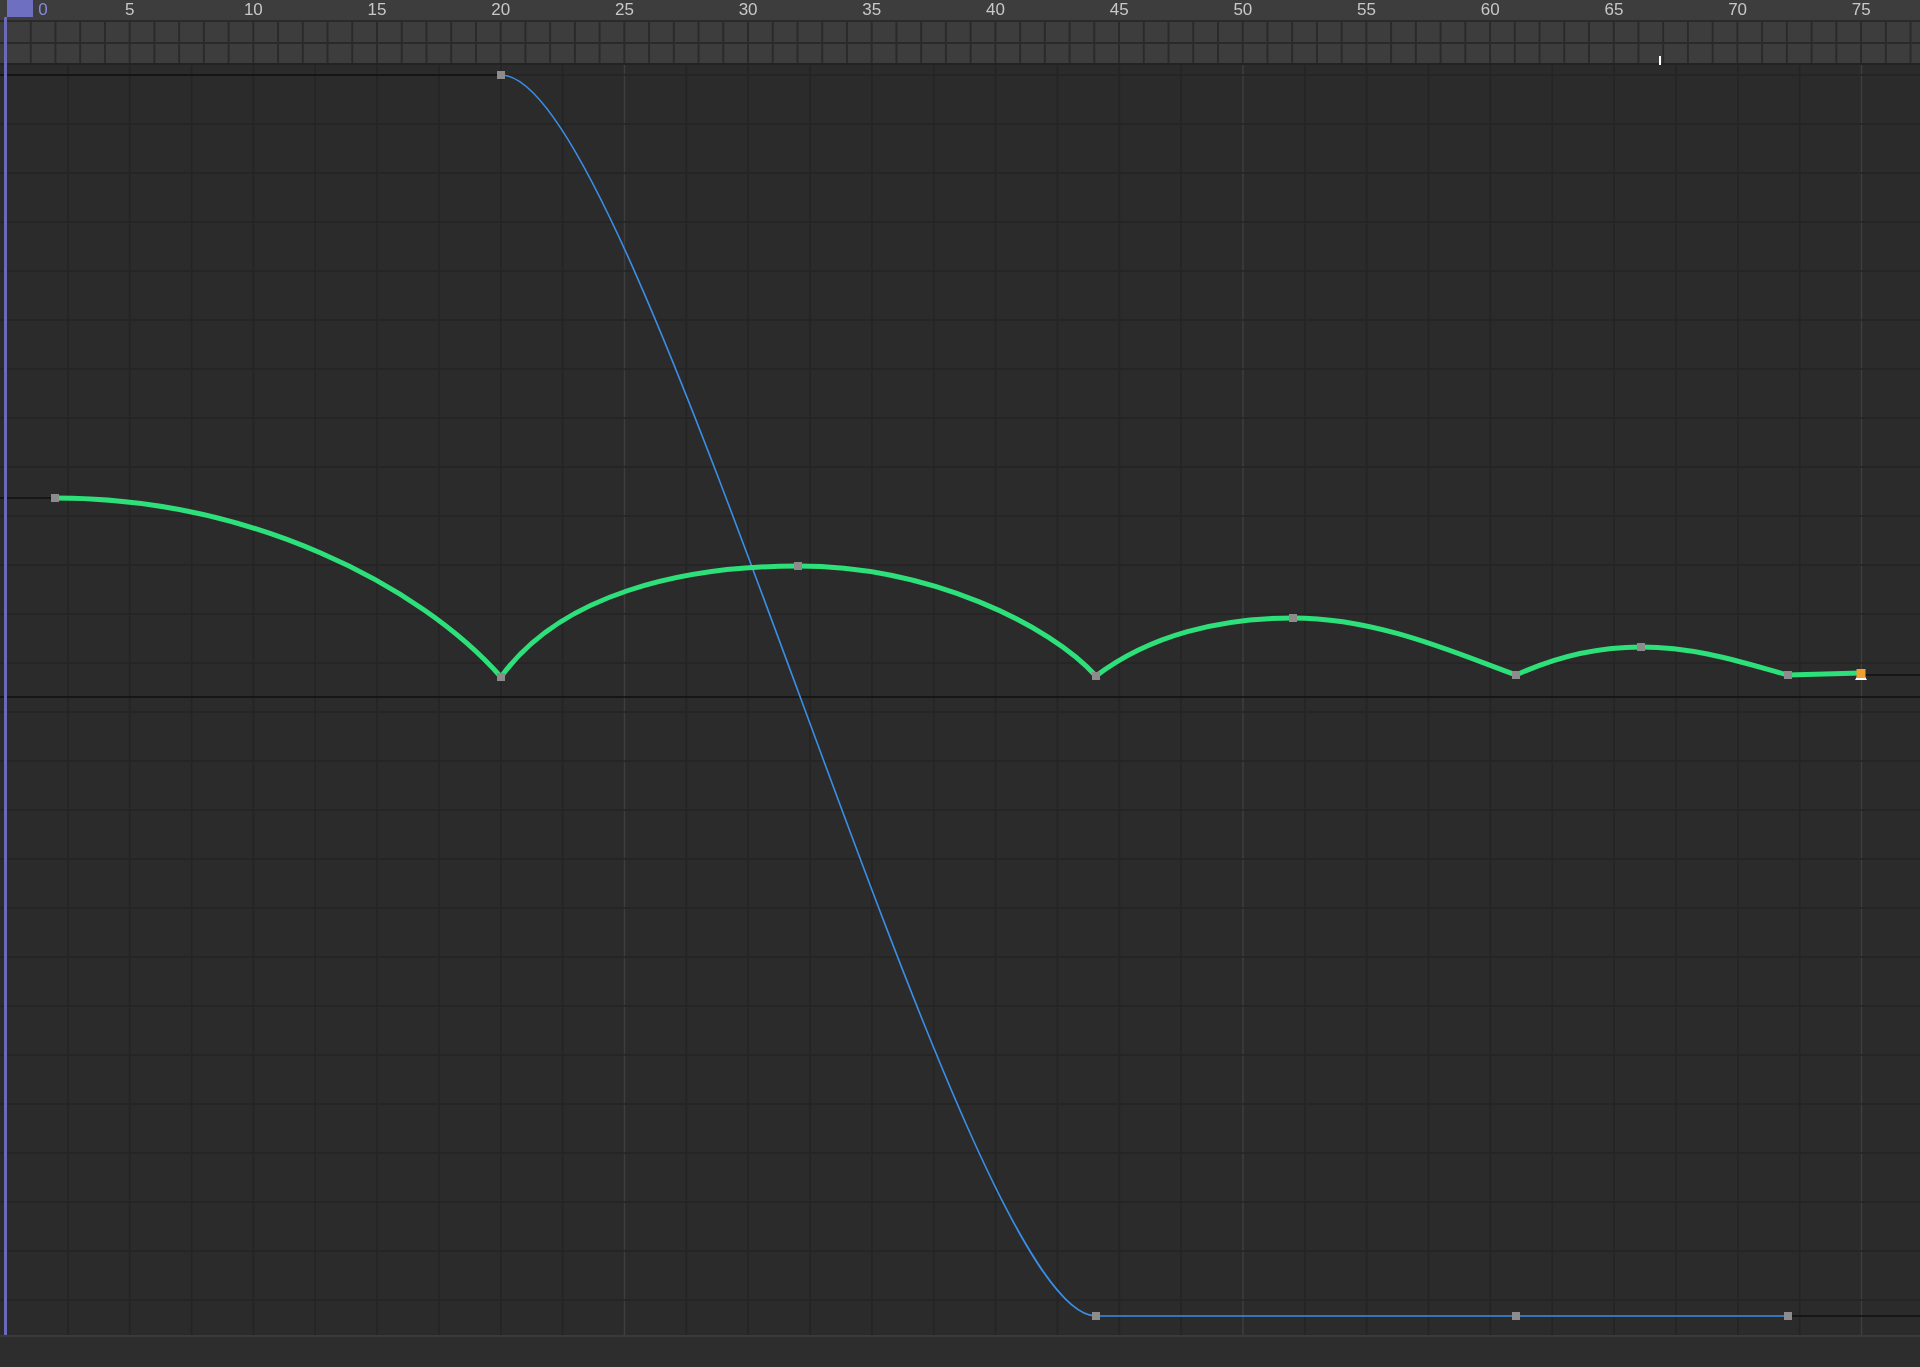 Image resolution: width=1920 pixels, height=1367 pixels. Describe the element at coordinates (1614, 10) in the screenshot. I see `ruler-label: 65` at that location.